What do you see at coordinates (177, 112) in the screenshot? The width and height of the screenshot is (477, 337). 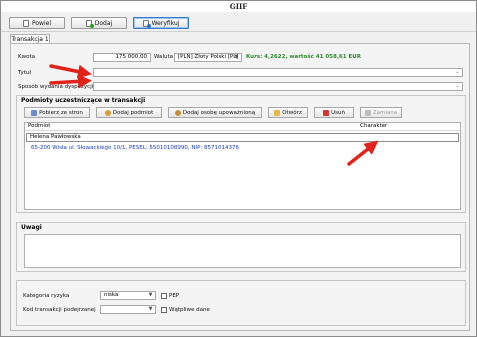 I see `add-authorized-person-icon` at bounding box center [177, 112].